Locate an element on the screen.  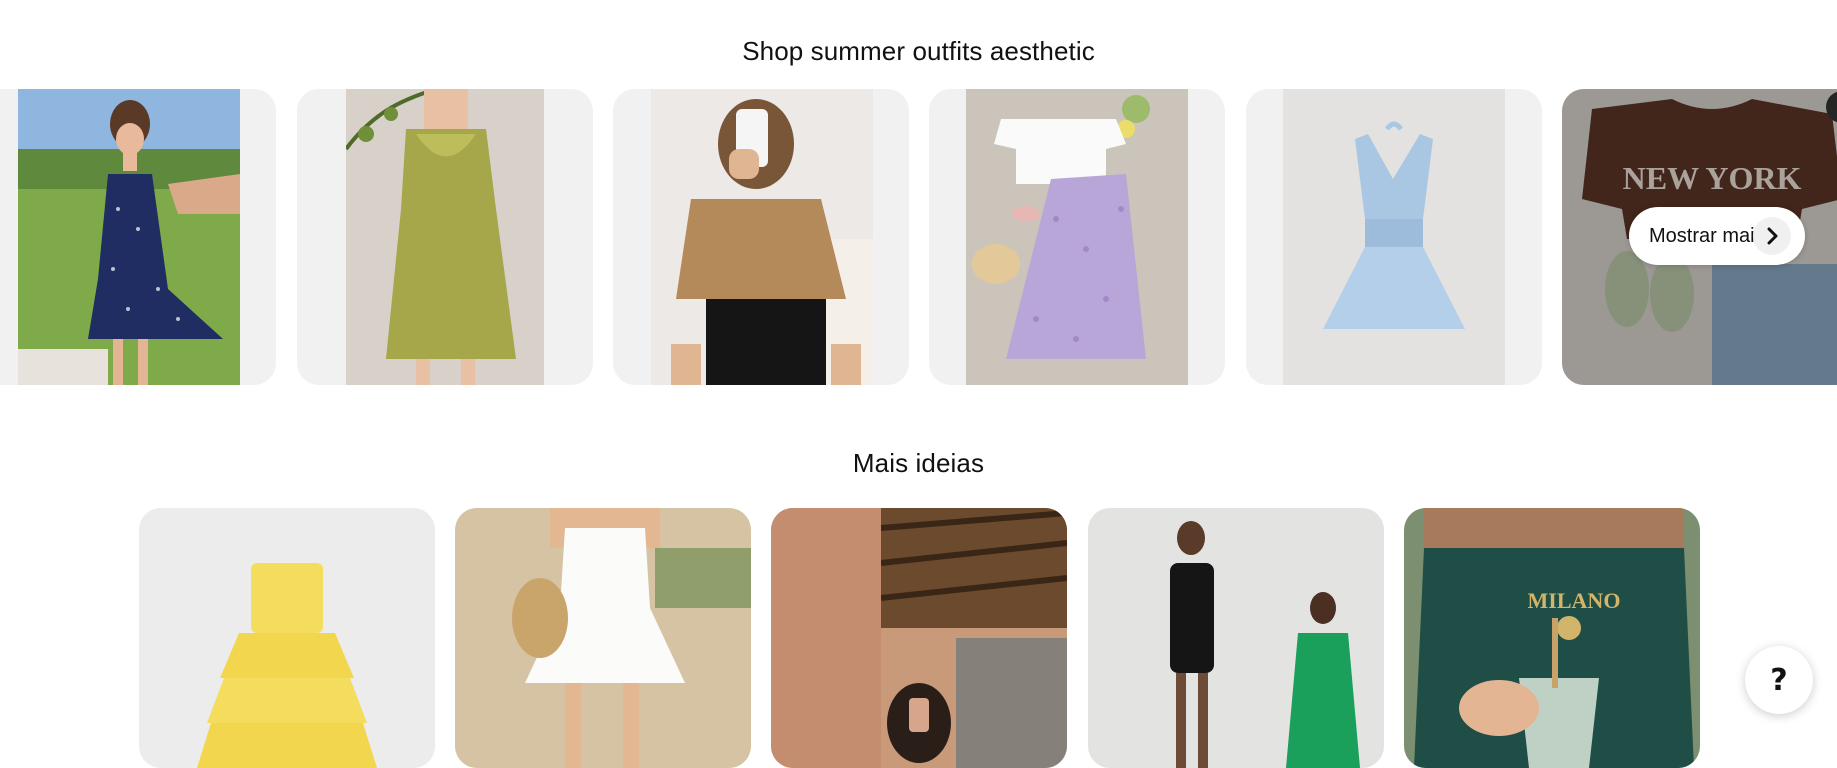
product-card-olive-satin-dress is located at coordinates (445, 237).